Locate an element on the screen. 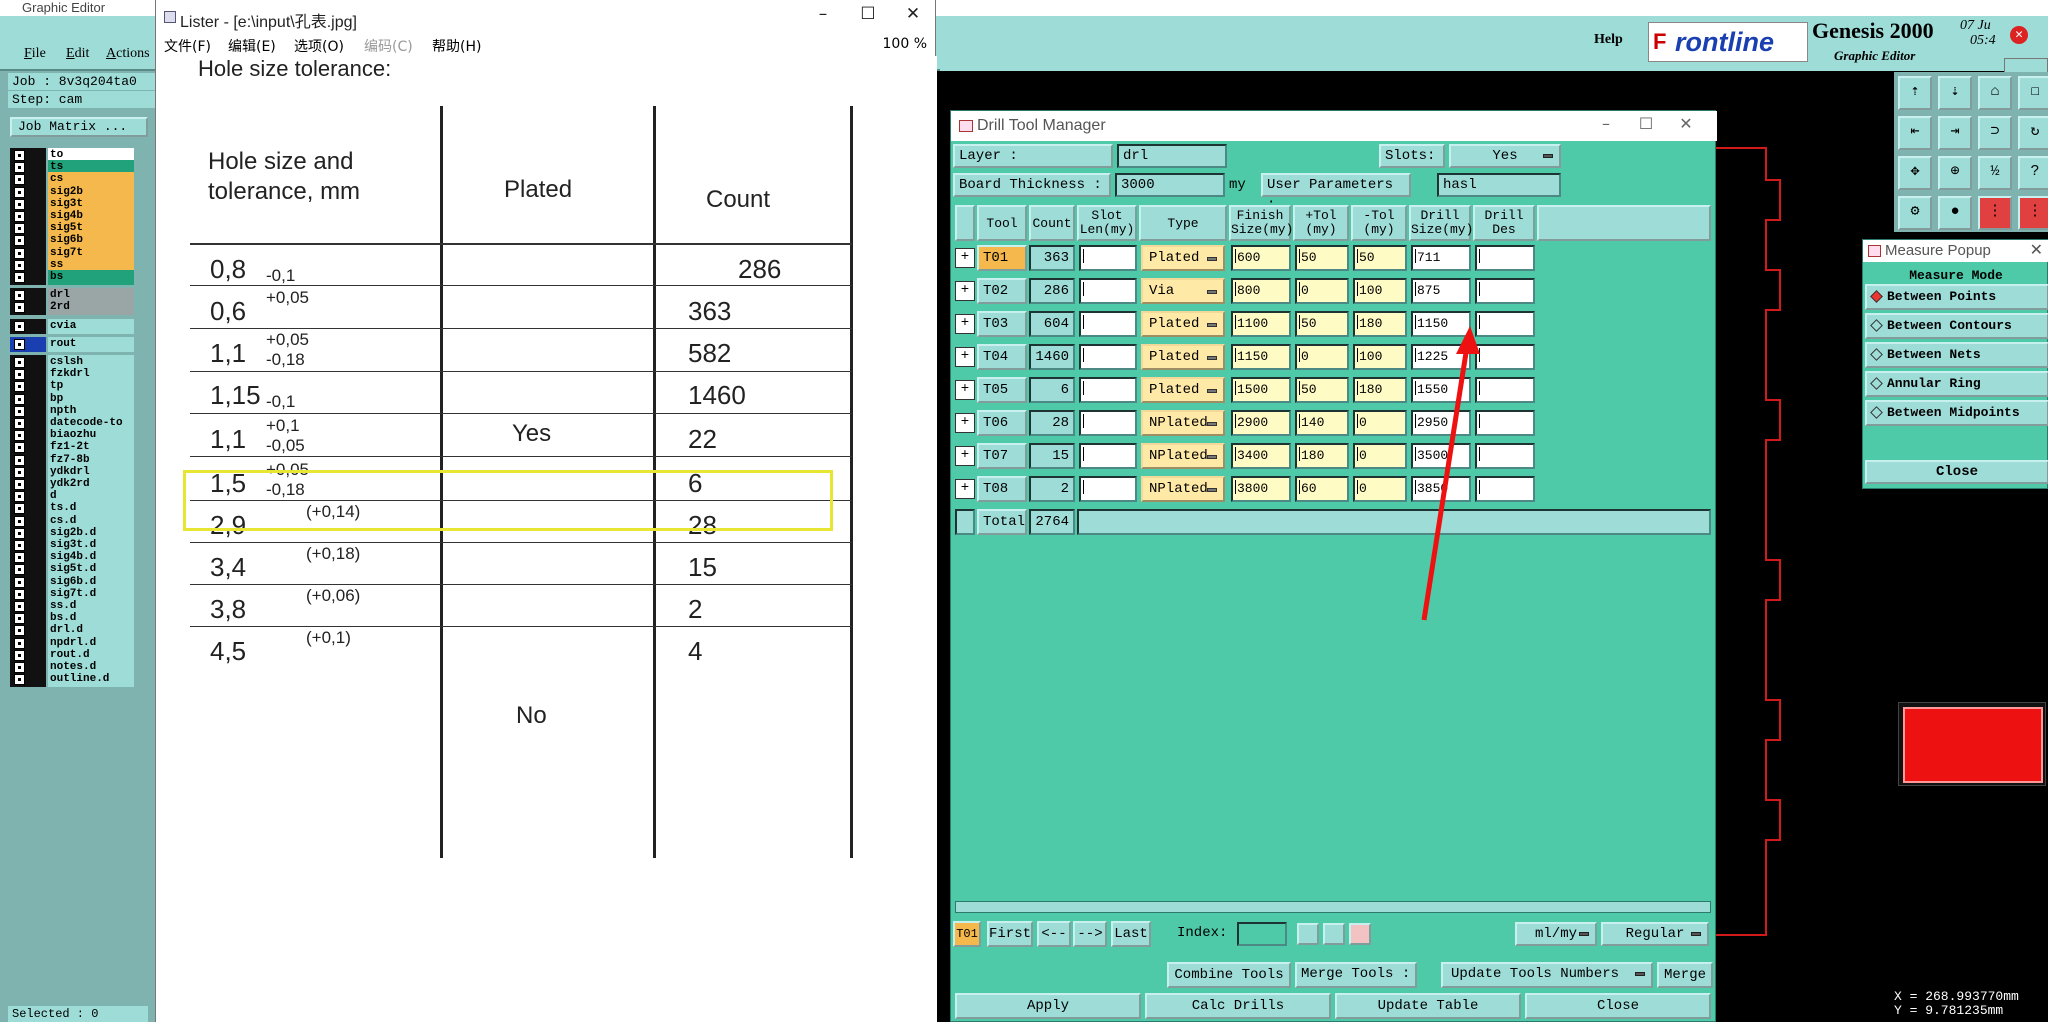  settings-icon: ⚙ is located at coordinates (1915, 213).